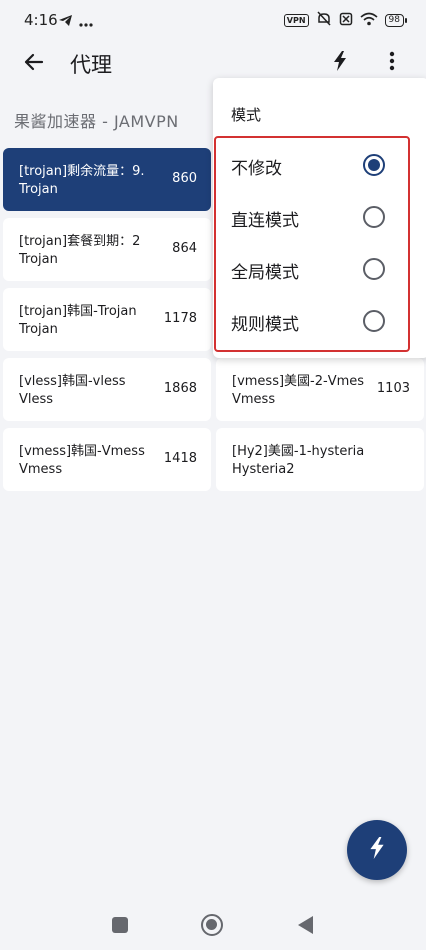 The image size is (426, 950). What do you see at coordinates (107, 389) in the screenshot?
I see `proxy-card: [vless]韩国-vless Vless 1868` at bounding box center [107, 389].